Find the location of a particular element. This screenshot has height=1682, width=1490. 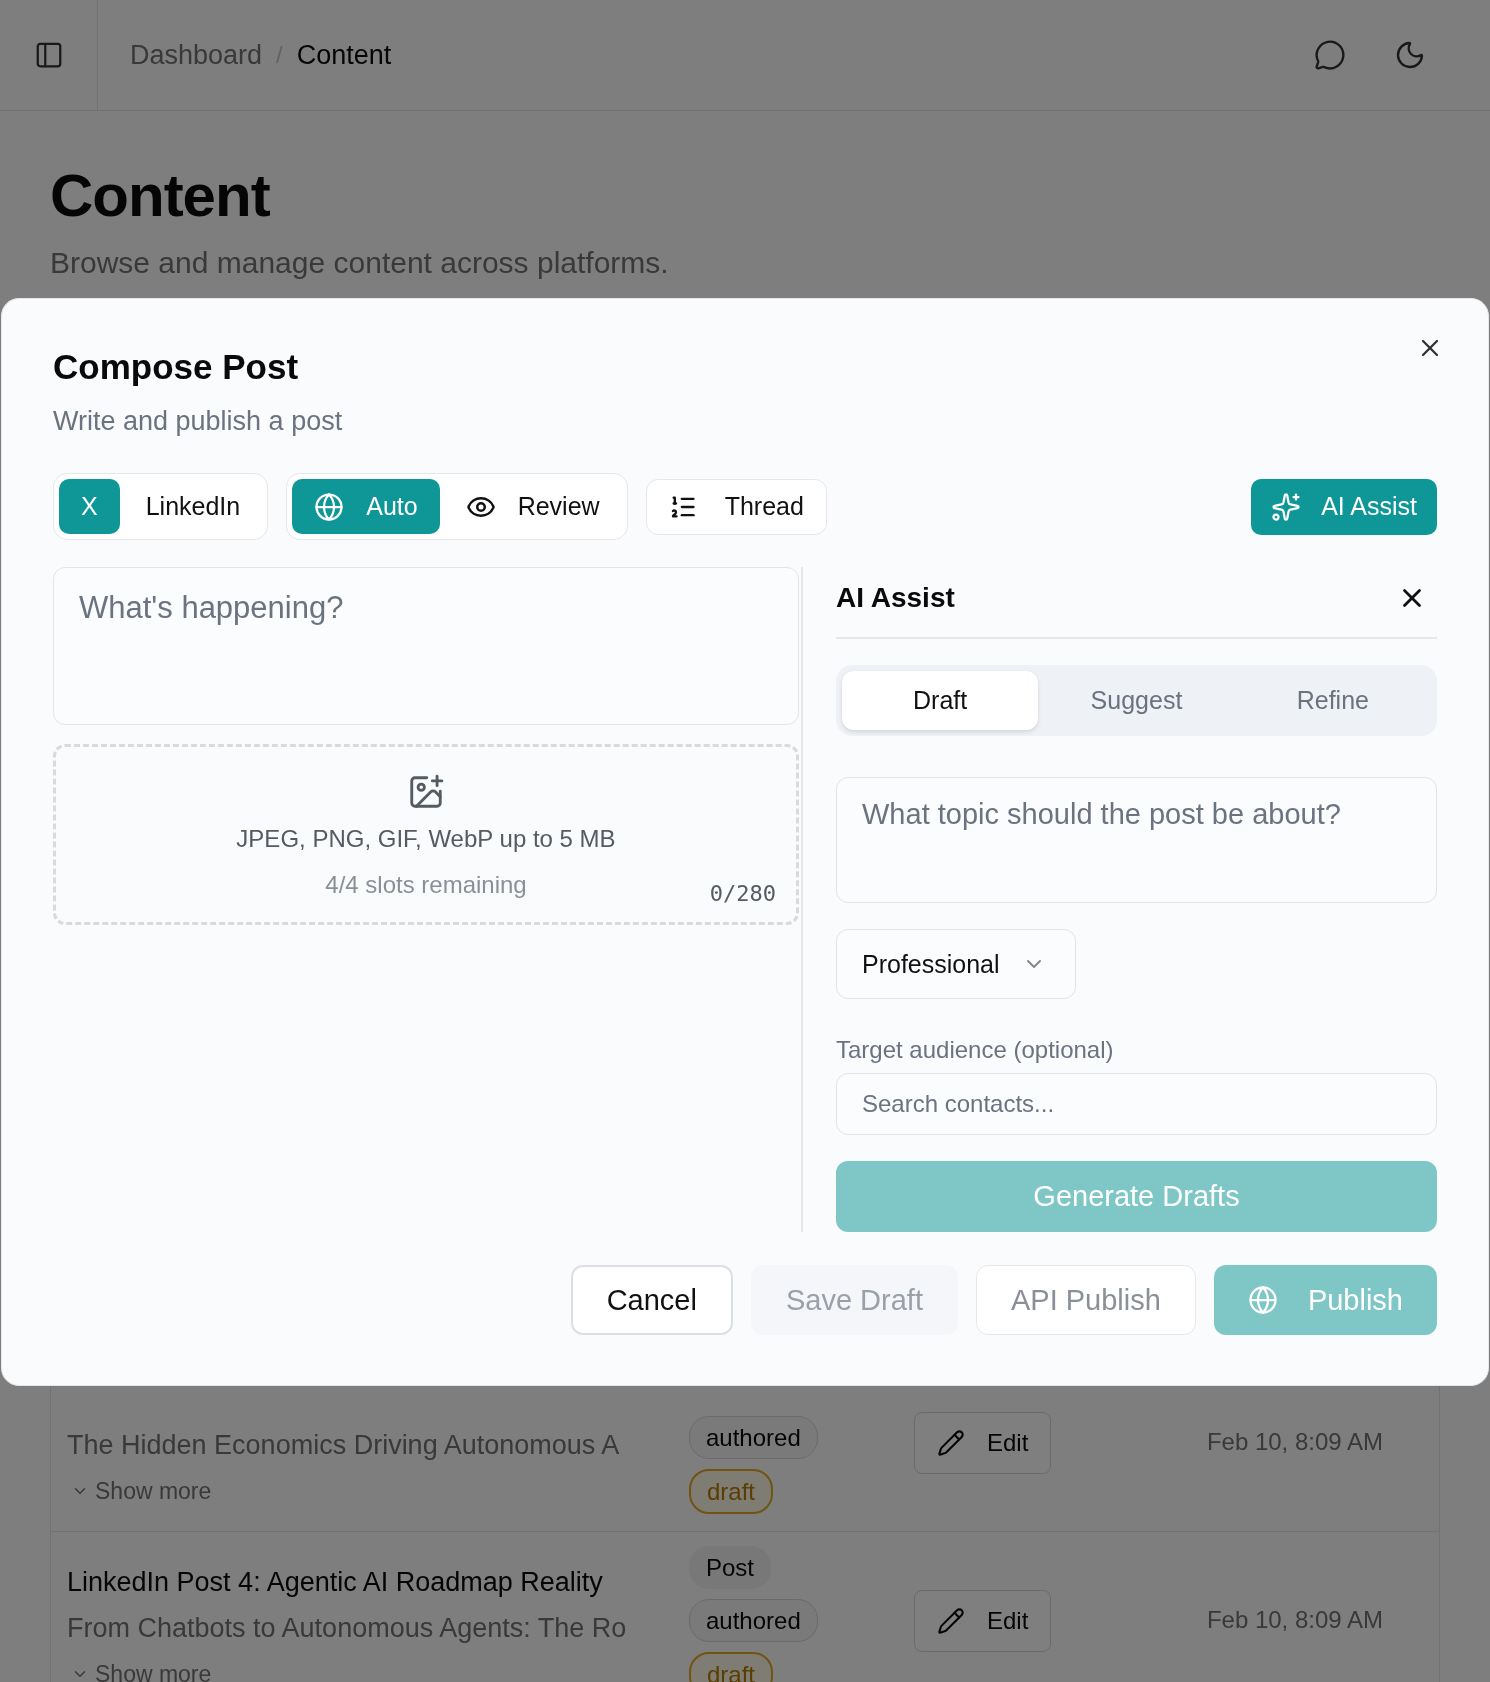

post-description: From Chatbots to Autonomous Agents: The Ro is located at coordinates (347, 1628).